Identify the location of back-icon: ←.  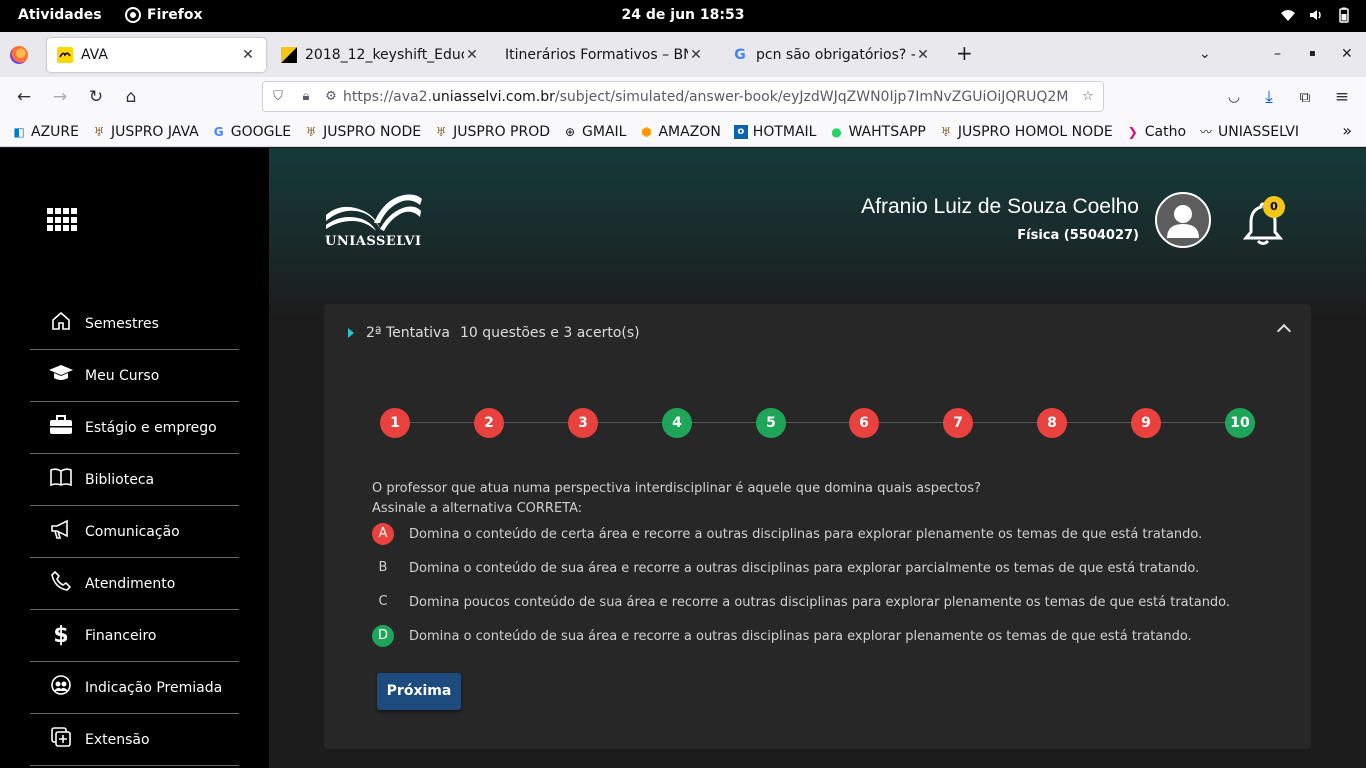
(24, 97).